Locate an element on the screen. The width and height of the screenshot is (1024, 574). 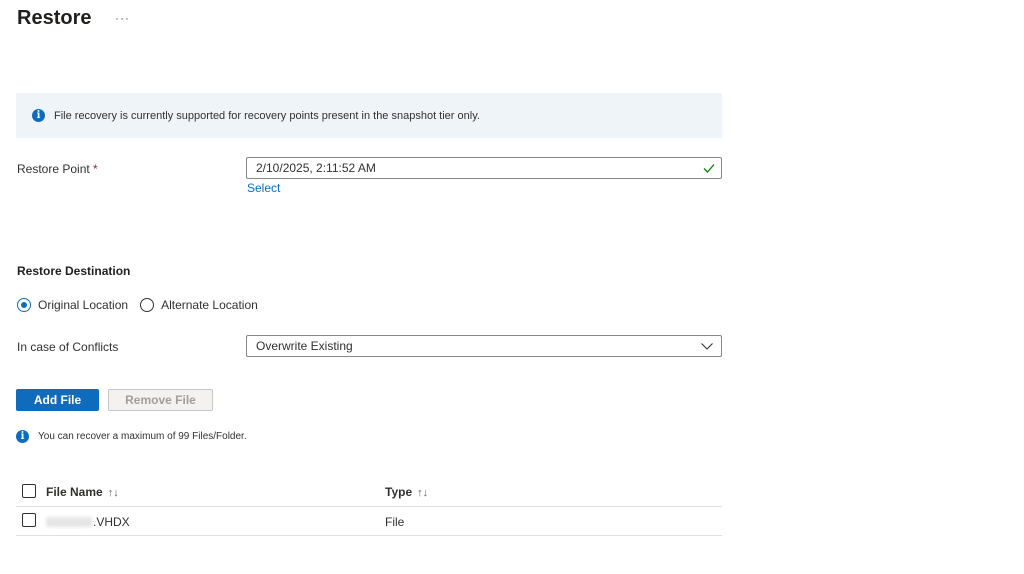
original-location-label: Original Location is located at coordinates (83, 305).